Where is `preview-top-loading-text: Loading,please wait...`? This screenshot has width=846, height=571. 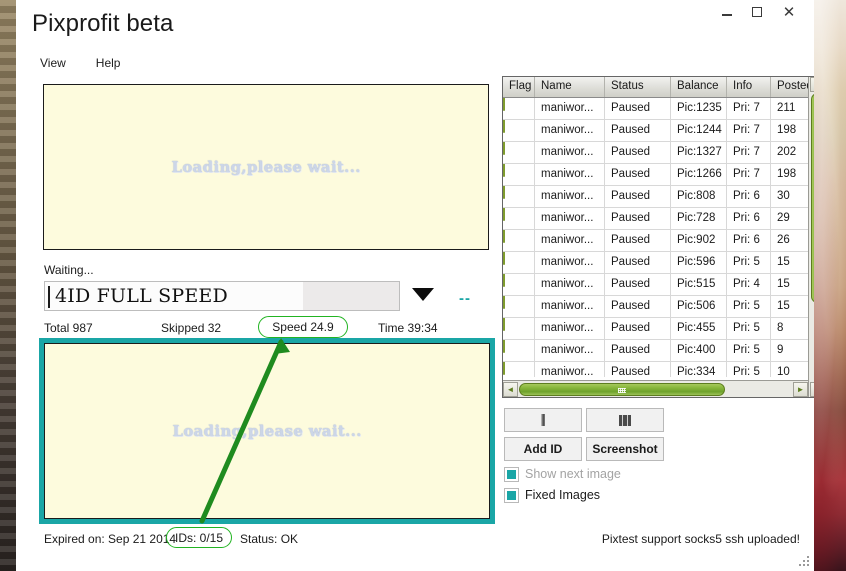
preview-top-loading-text: Loading,please wait... is located at coordinates (266, 167).